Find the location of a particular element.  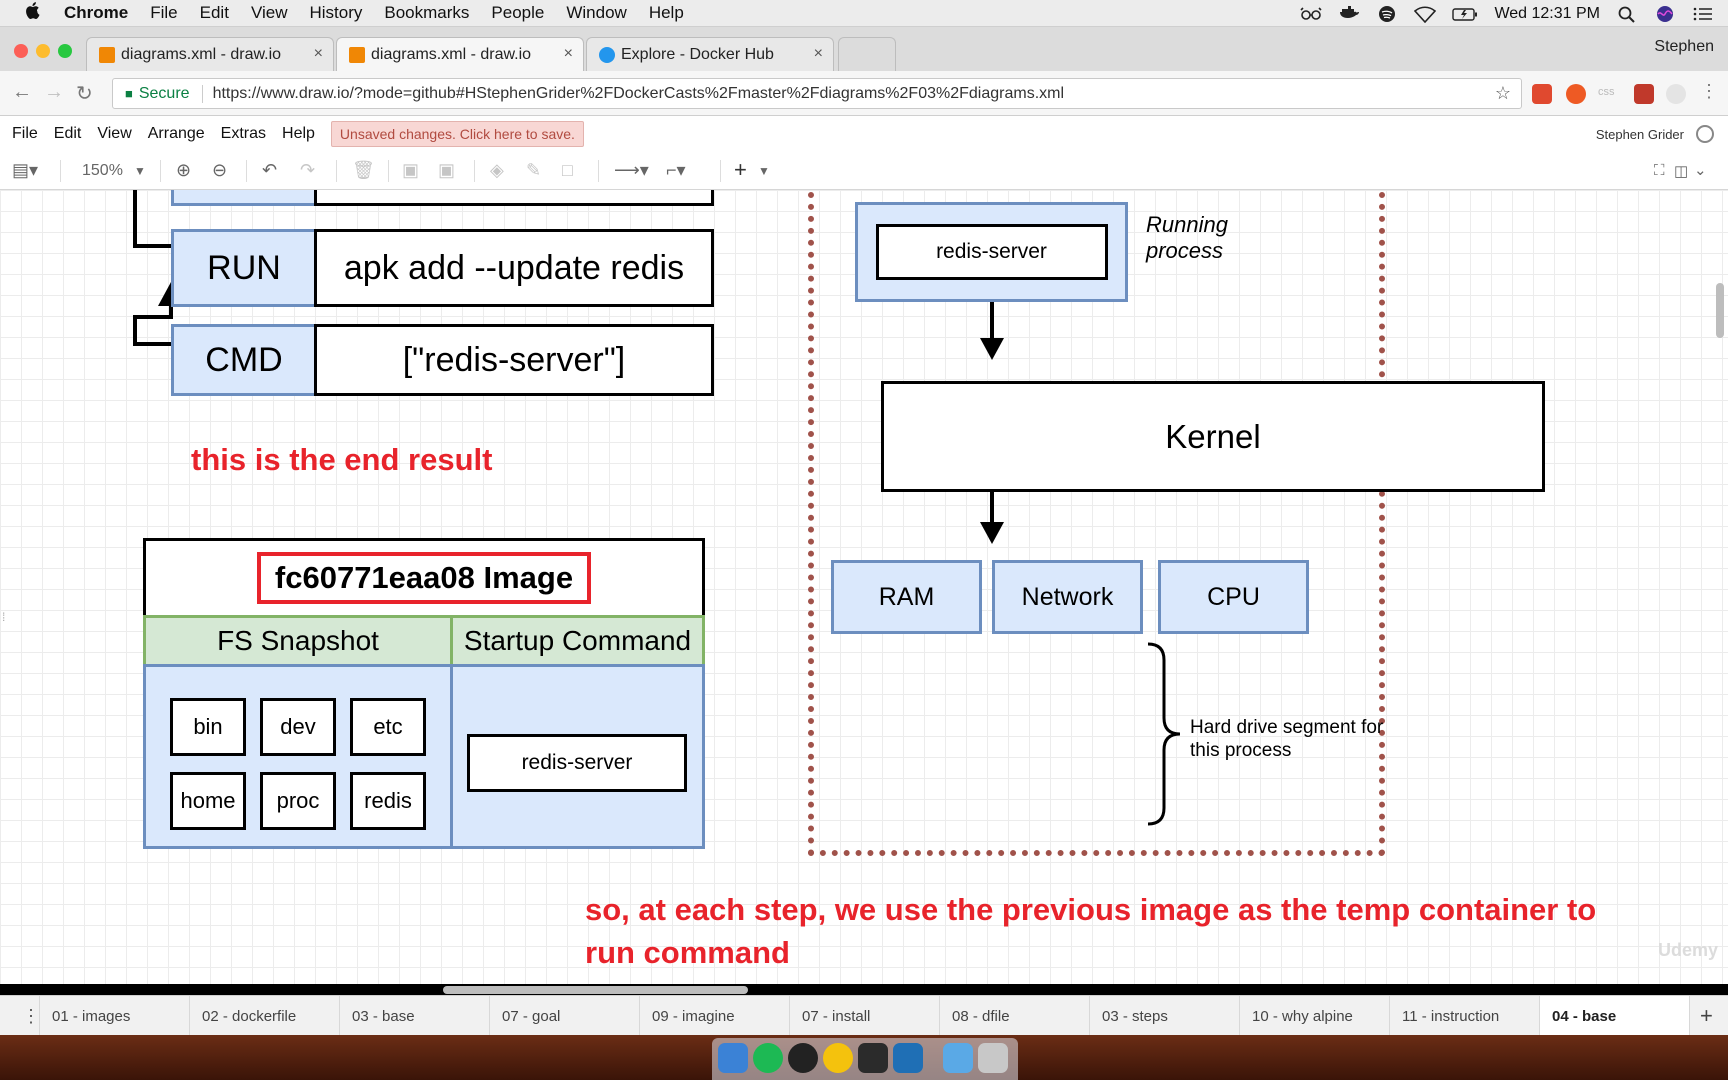

tab-drawio-1: diagrams.xml - draw.io × is located at coordinates (210, 54).